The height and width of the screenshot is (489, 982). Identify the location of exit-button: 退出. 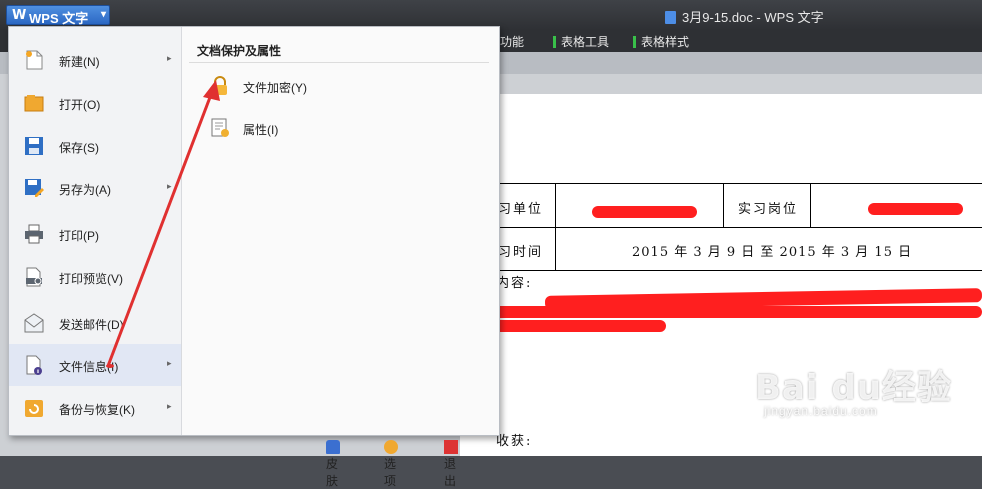
(453, 464).